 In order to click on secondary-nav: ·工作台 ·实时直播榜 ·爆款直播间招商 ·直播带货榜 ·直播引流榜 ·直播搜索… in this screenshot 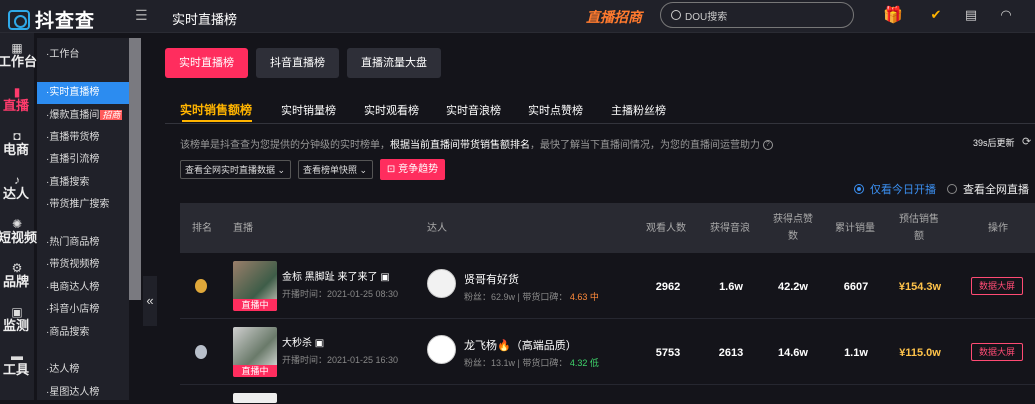, I will do `click(83, 219)`.